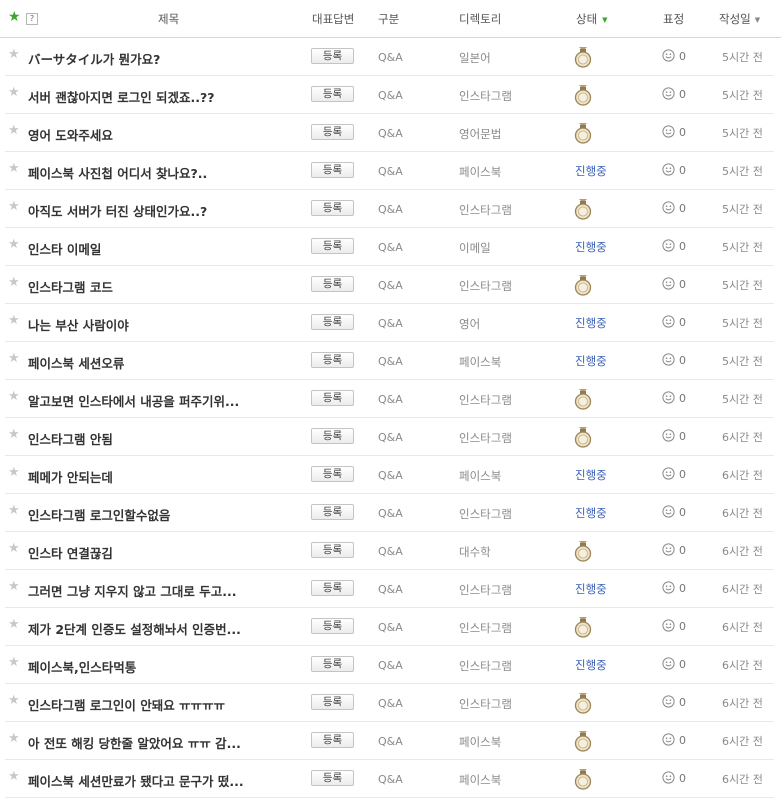 The width and height of the screenshot is (781, 803). What do you see at coordinates (739, 19) in the screenshot?
I see `column-date-sort: 작성일 ▼` at bounding box center [739, 19].